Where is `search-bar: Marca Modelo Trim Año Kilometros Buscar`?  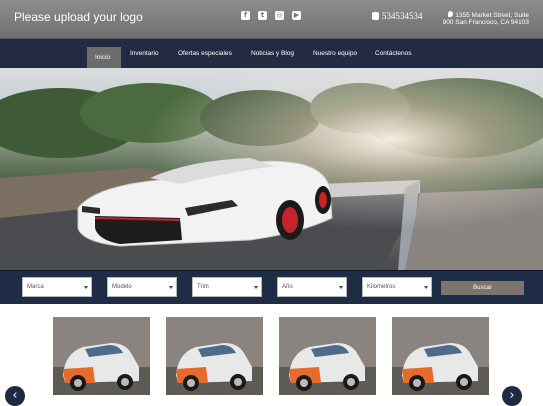
search-bar: Marca Modelo Trim Año Kilometros Buscar is located at coordinates (271, 287).